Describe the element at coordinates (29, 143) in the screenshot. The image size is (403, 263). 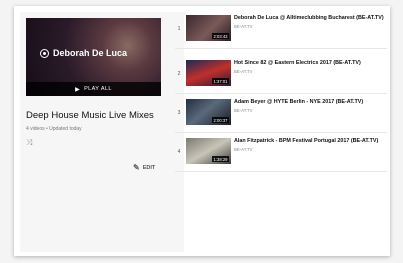
I see `shuffle-icon: ⤨` at that location.